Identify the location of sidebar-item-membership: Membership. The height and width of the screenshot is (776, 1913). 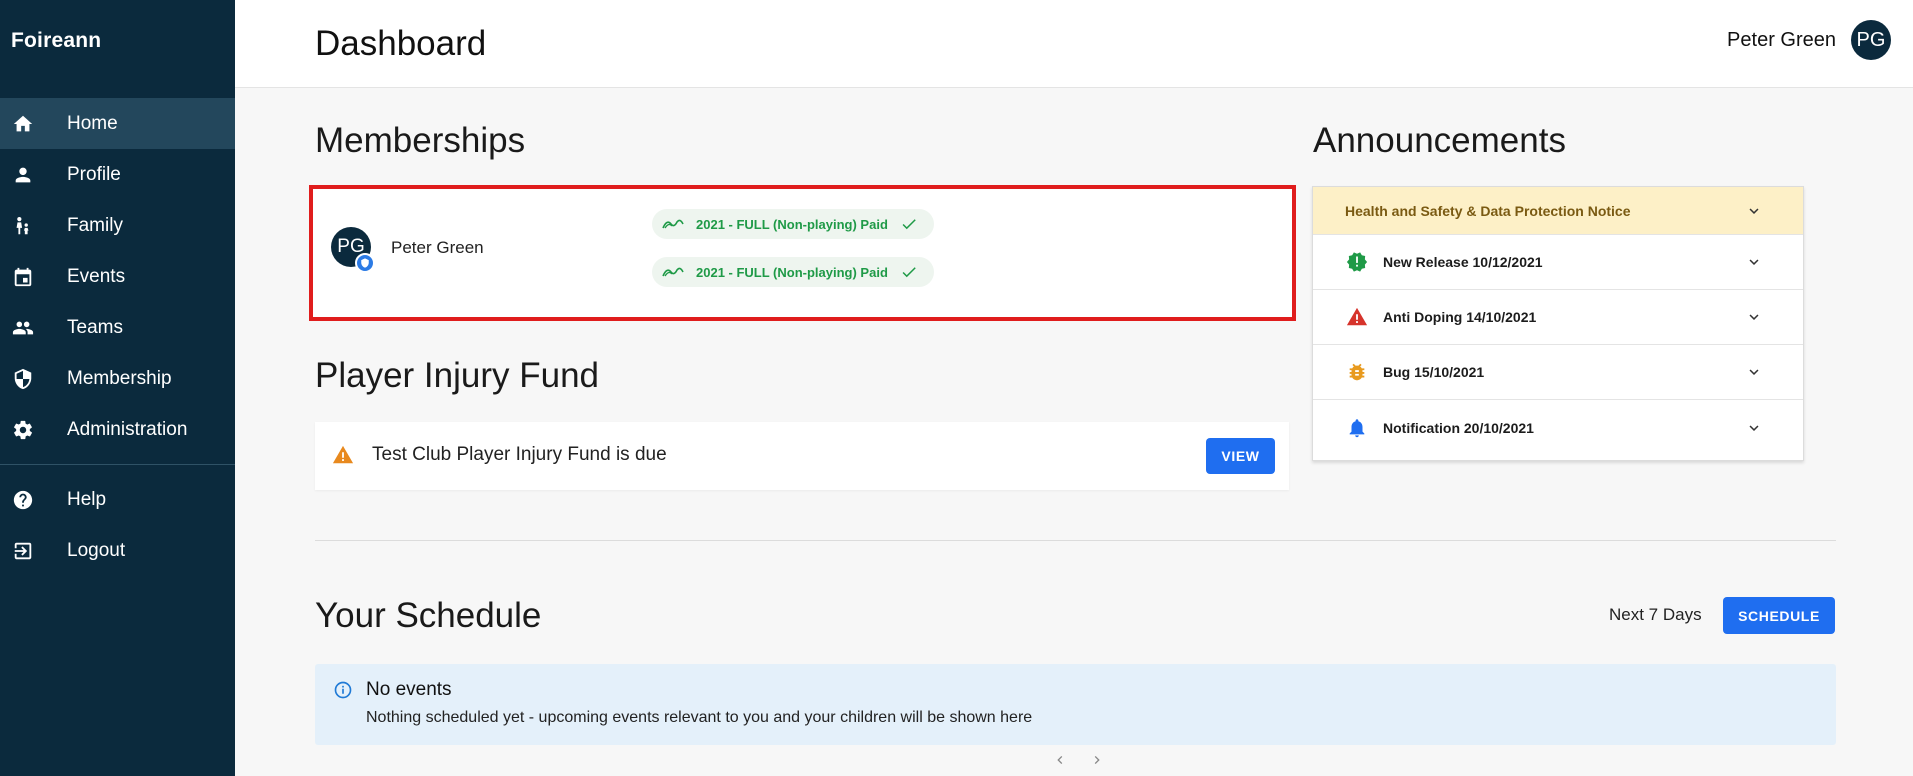
(117, 378).